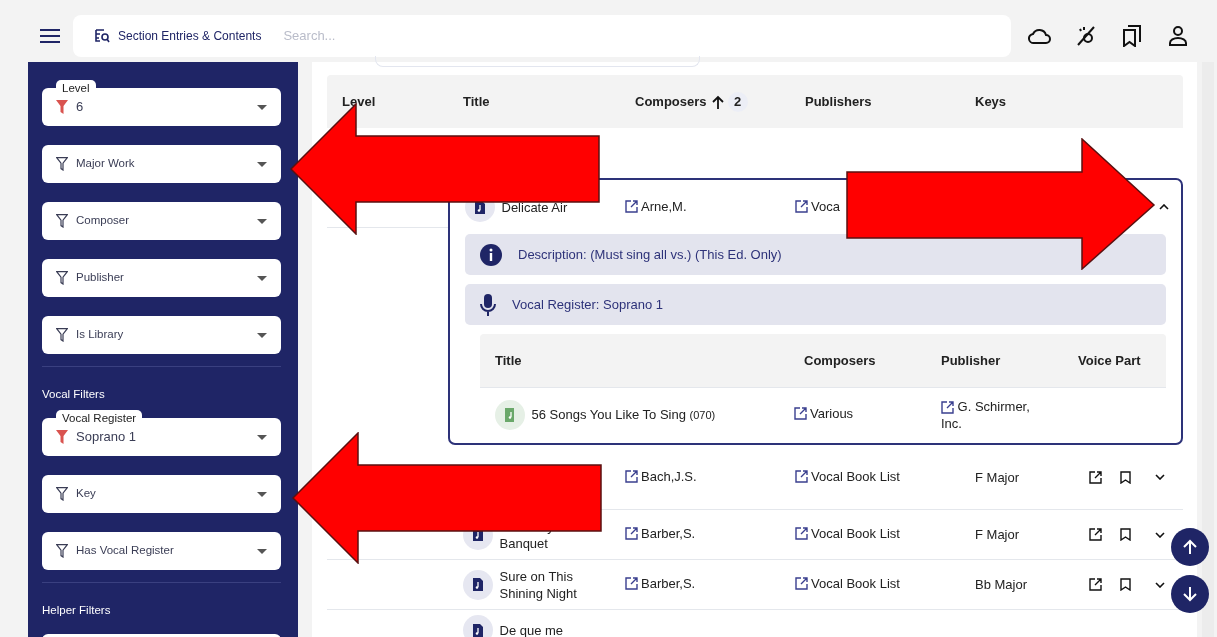 Image resolution: width=1217 pixels, height=637 pixels. I want to click on scroll-up-button, so click(1190, 547).